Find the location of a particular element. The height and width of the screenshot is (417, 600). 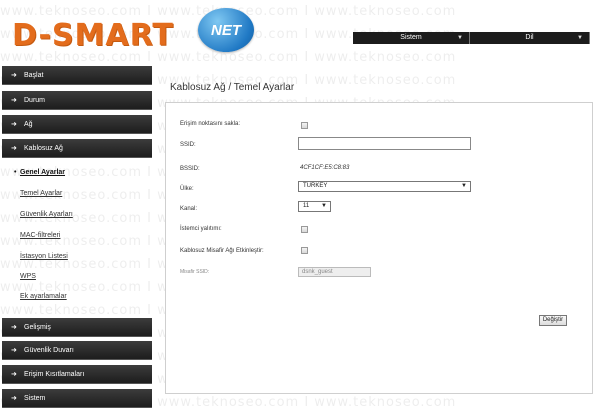

sidebar-subitem-genel-ayarlar: • Genel Ayarlar is located at coordinates (40, 172).